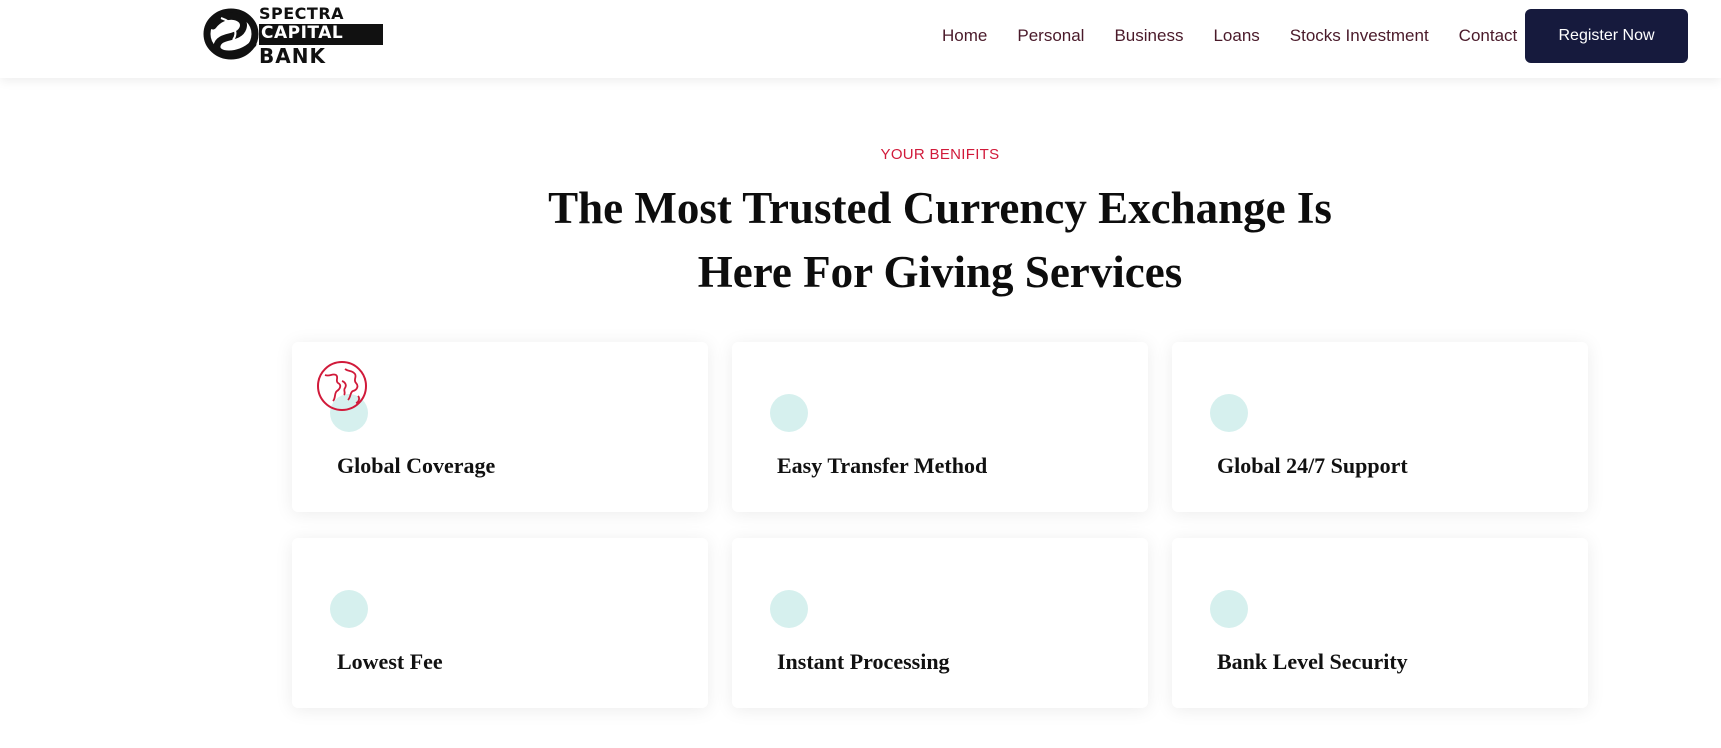 The height and width of the screenshot is (748, 1721). I want to click on nav-business: Business, so click(1148, 36).